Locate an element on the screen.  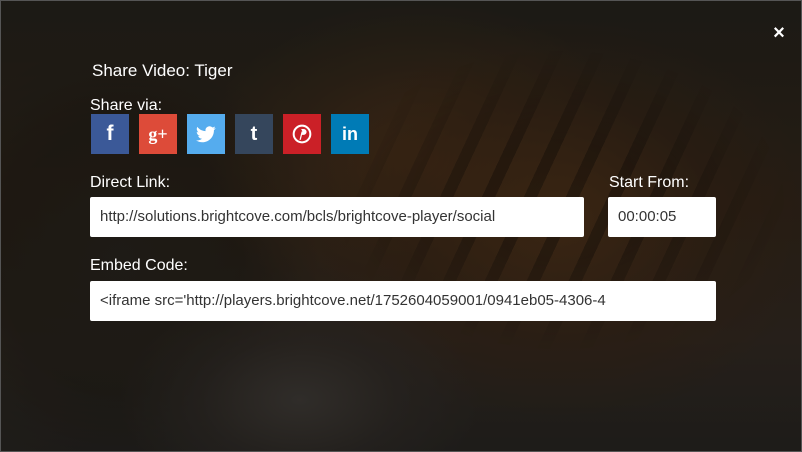
twitter-icon is located at coordinates (206, 134).